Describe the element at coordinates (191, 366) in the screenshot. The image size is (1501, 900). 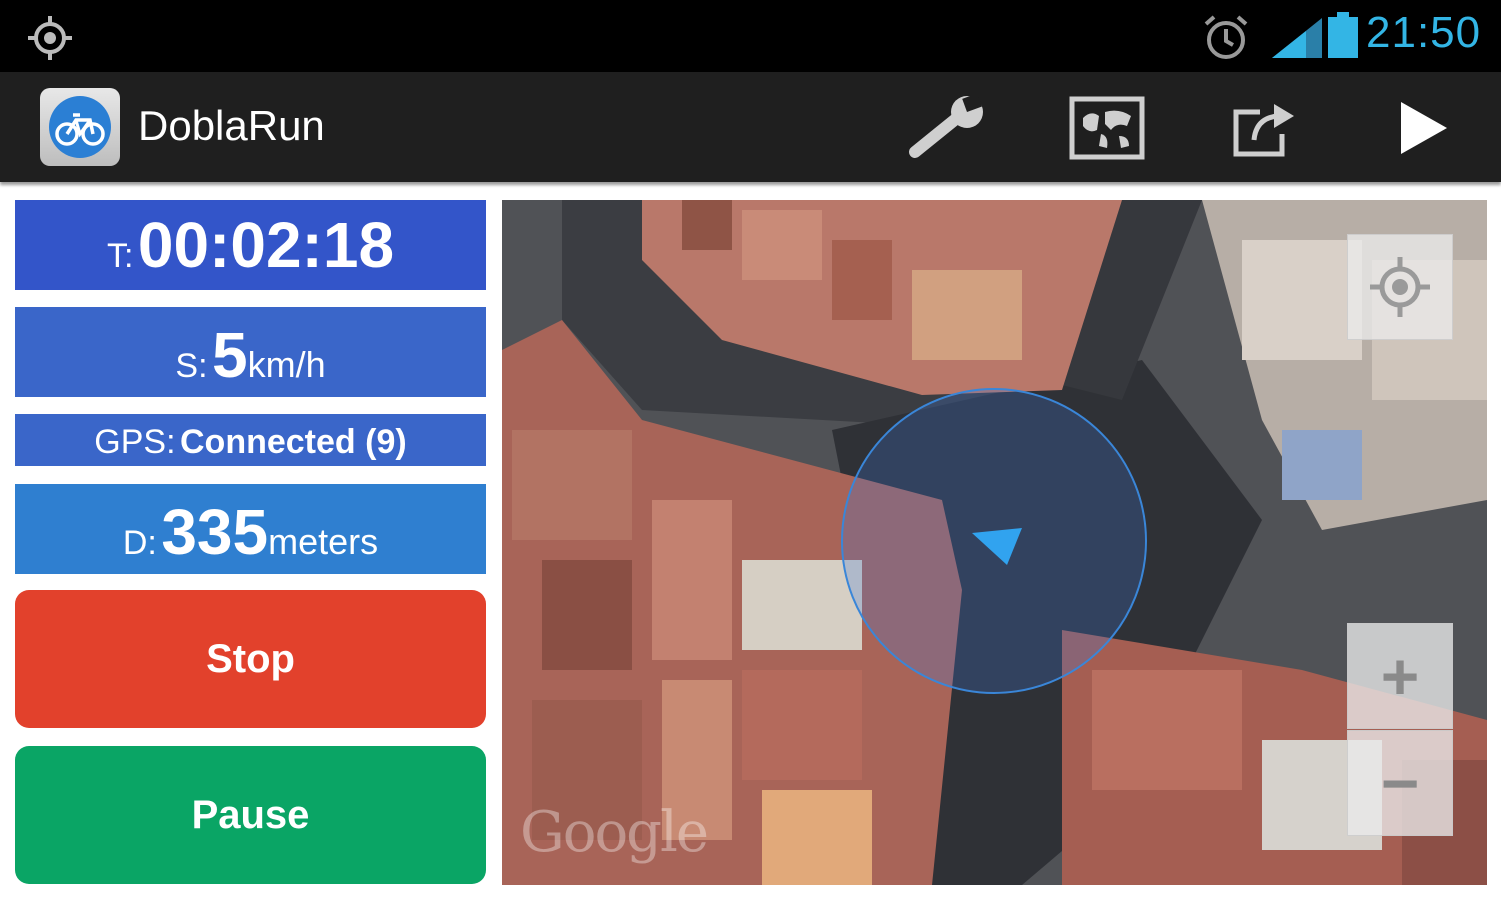
I see `speed-label: S:` at that location.